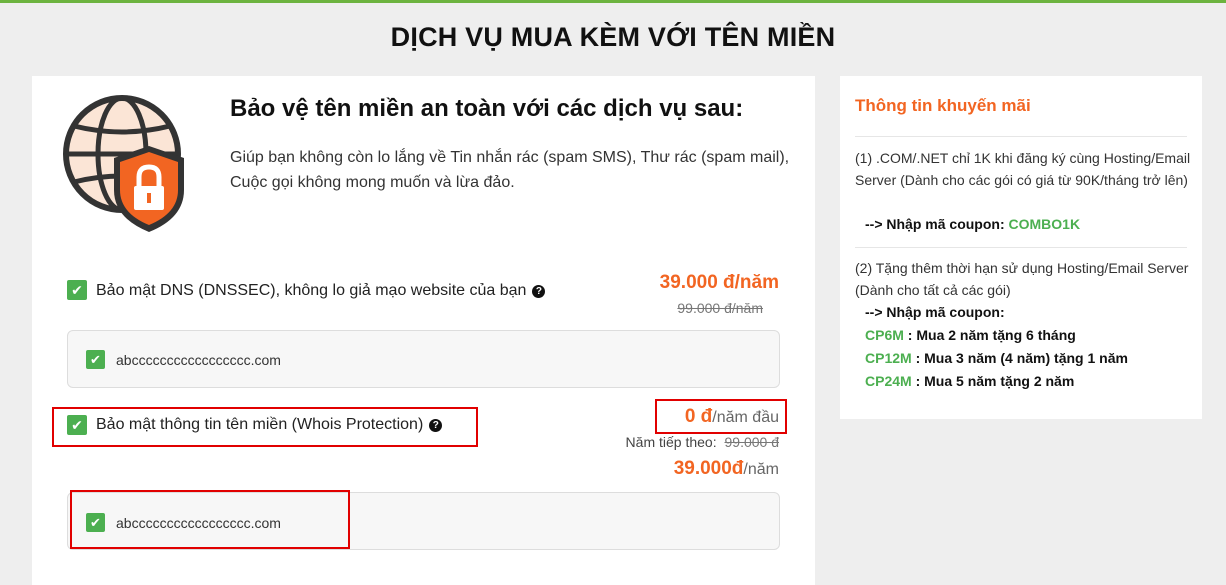 The image size is (1226, 585). I want to click on whois-price-value: 0 đ, so click(698, 416).